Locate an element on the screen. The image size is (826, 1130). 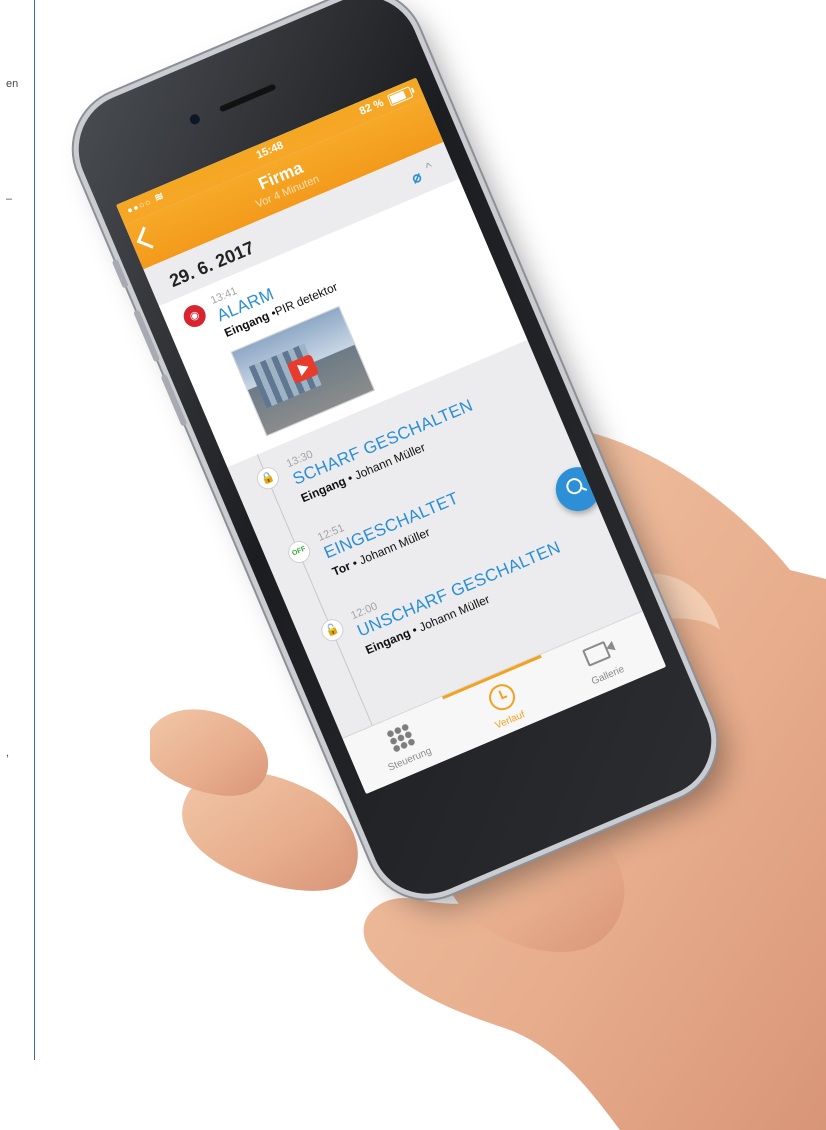
mute-switch is located at coordinates (120, 273).